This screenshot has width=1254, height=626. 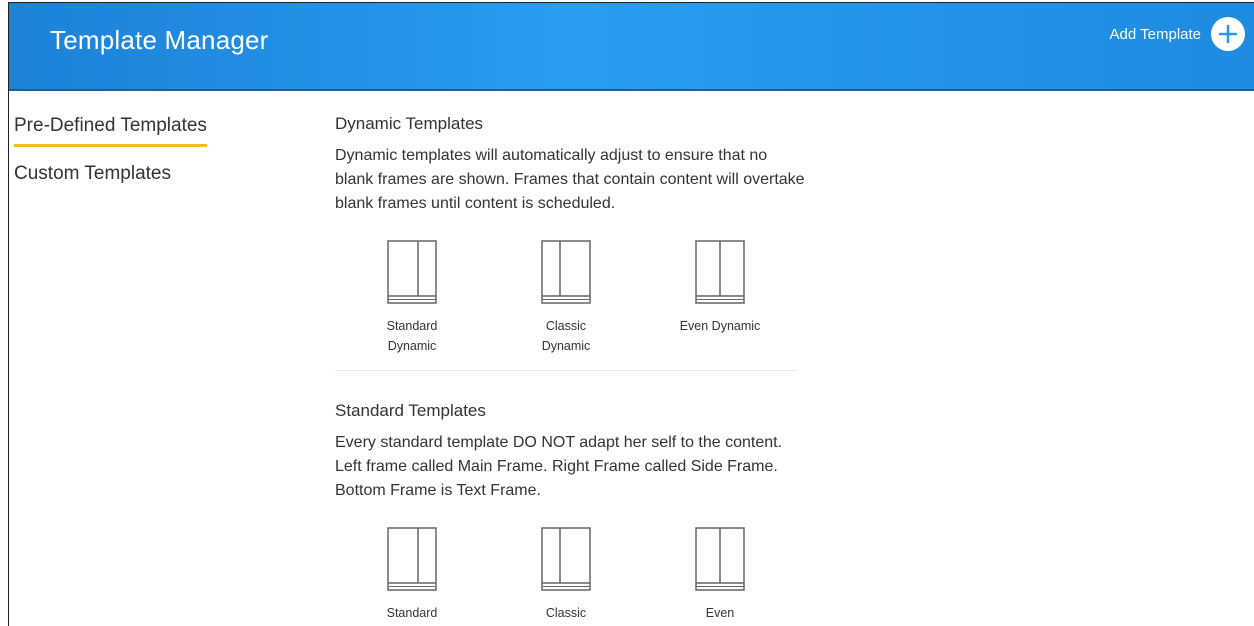 What do you see at coordinates (144, 150) in the screenshot?
I see `sidebar: Pre-Defined Templates Custom Templates` at bounding box center [144, 150].